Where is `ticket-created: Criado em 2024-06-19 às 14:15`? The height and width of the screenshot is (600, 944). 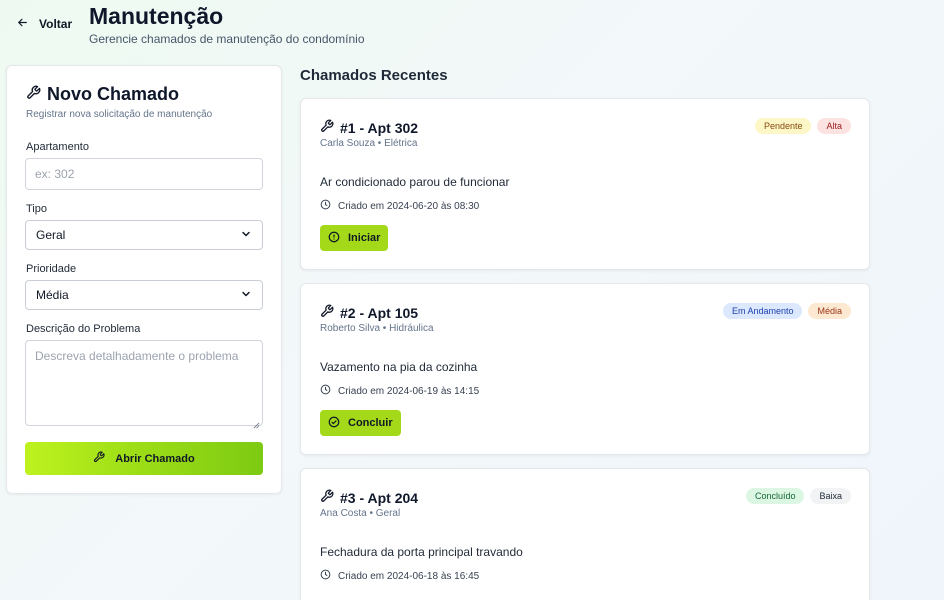 ticket-created: Criado em 2024-06-19 às 14:15 is located at coordinates (399, 391).